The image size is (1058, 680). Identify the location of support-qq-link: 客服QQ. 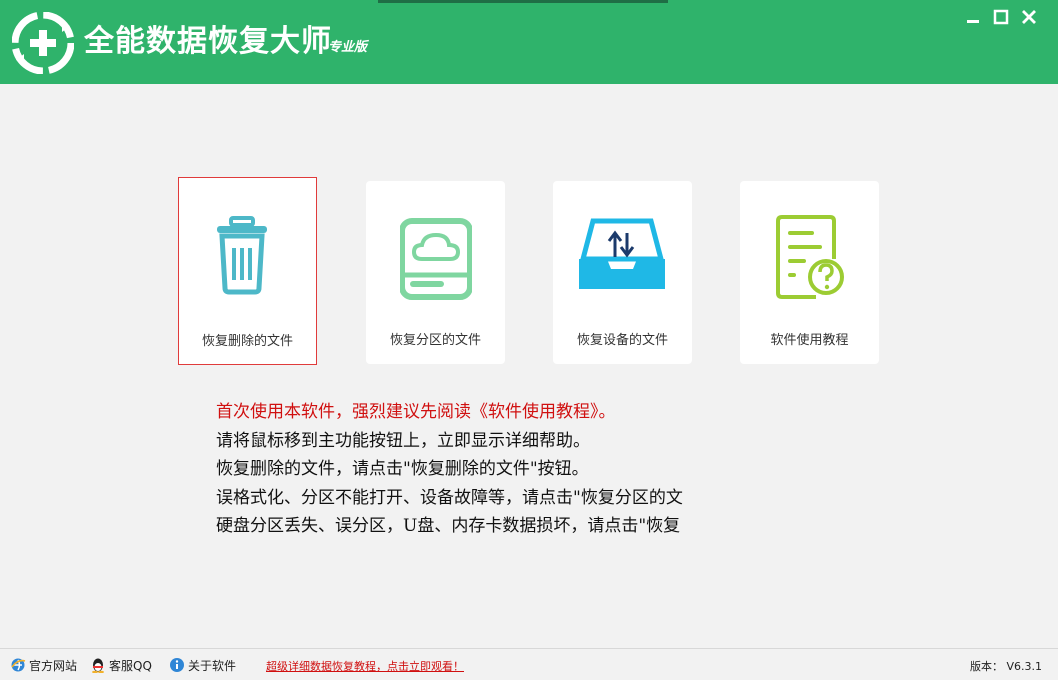
(121, 665).